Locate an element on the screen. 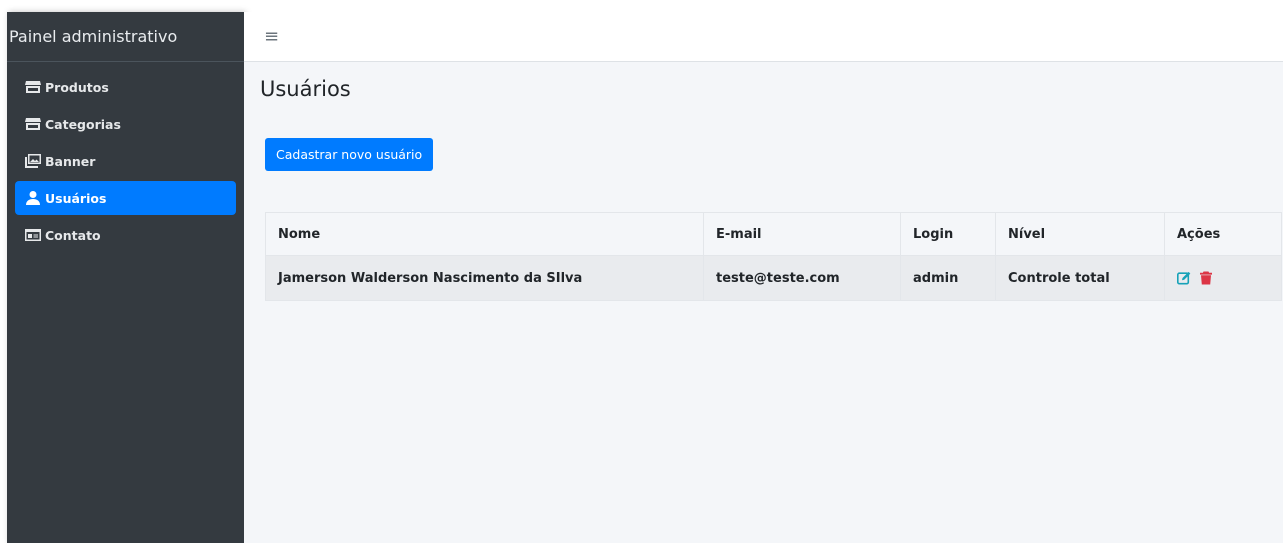 Image resolution: width=1283 pixels, height=543 pixels. brand-title: Painel administrativo is located at coordinates (125, 37).